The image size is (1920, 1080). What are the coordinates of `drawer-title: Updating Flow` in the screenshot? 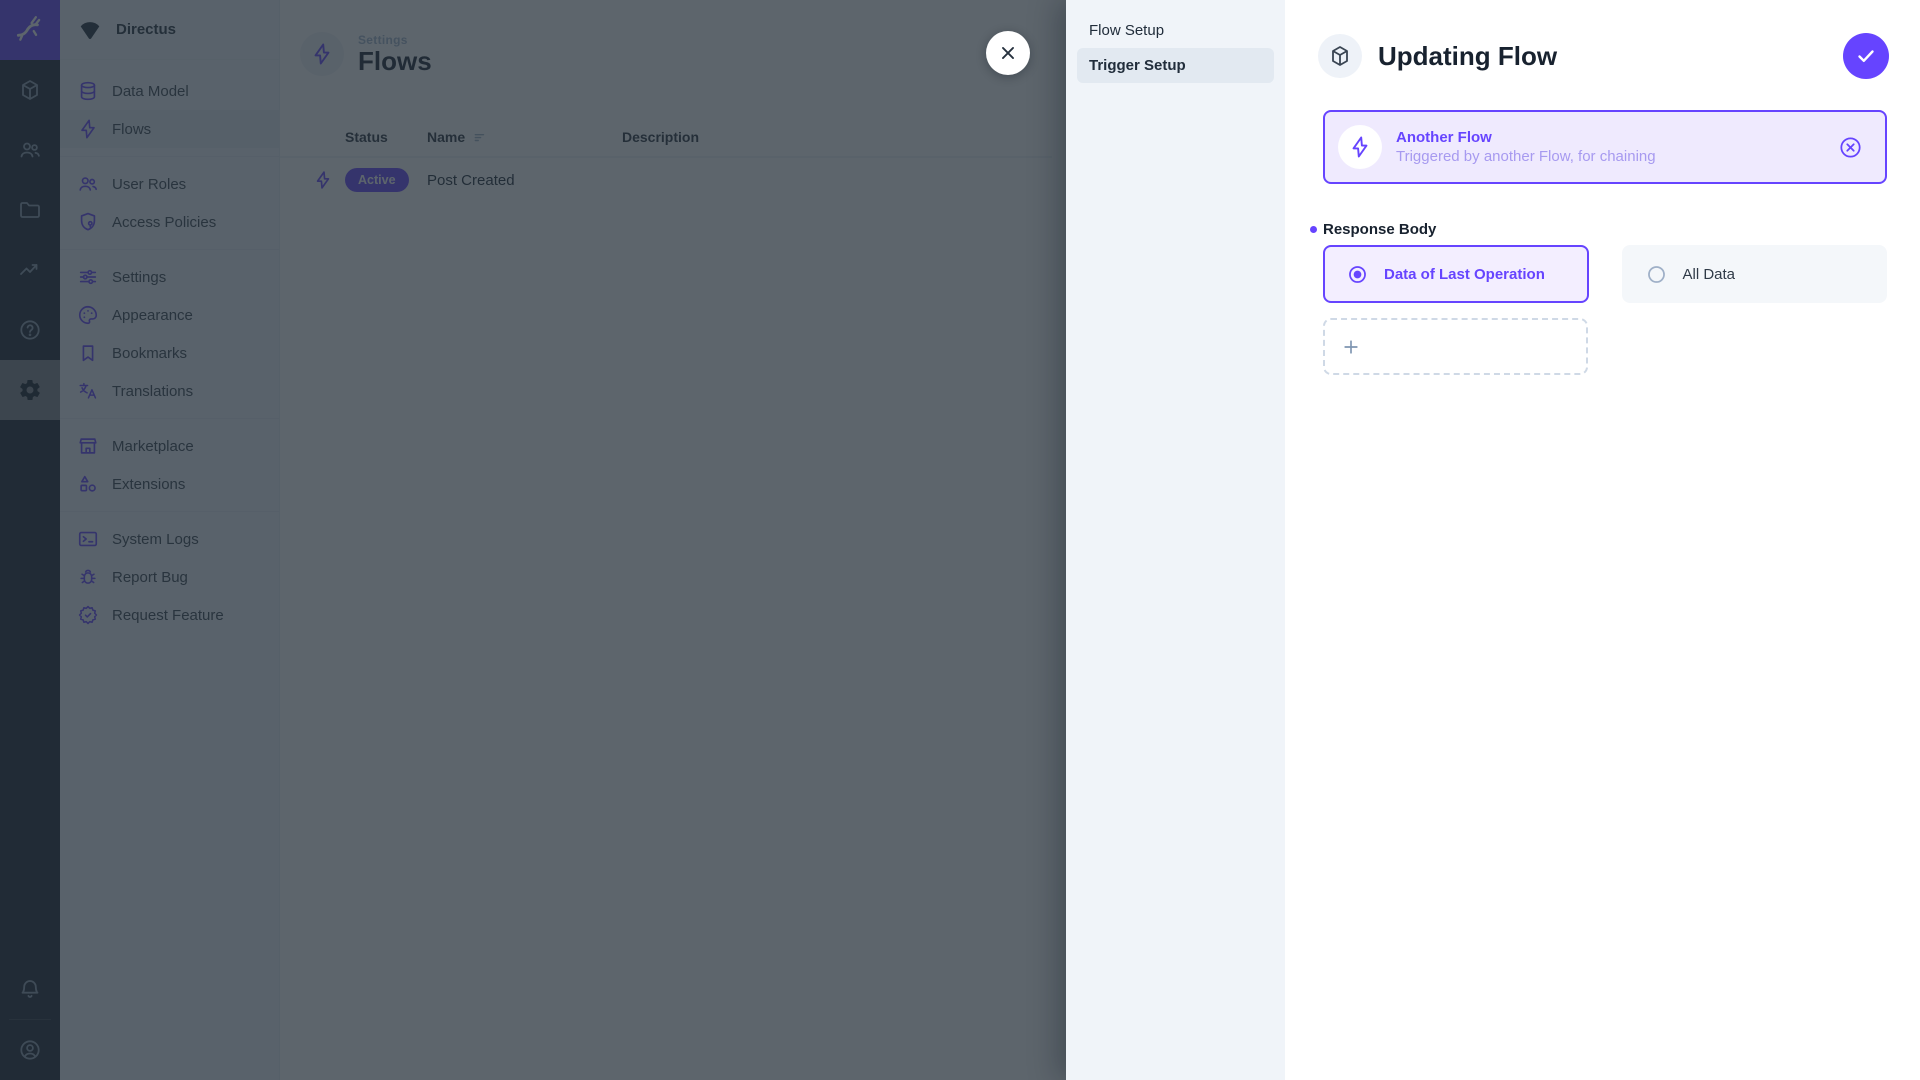 It's located at (1468, 55).